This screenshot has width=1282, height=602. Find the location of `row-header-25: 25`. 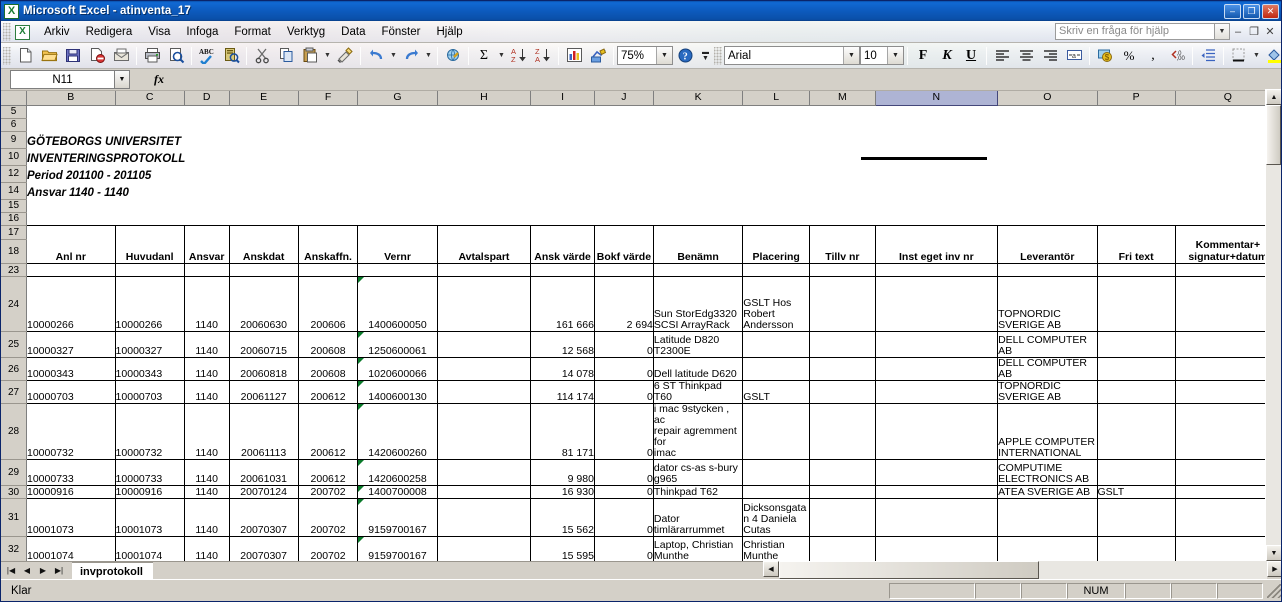

row-header-25: 25 is located at coordinates (14, 344).